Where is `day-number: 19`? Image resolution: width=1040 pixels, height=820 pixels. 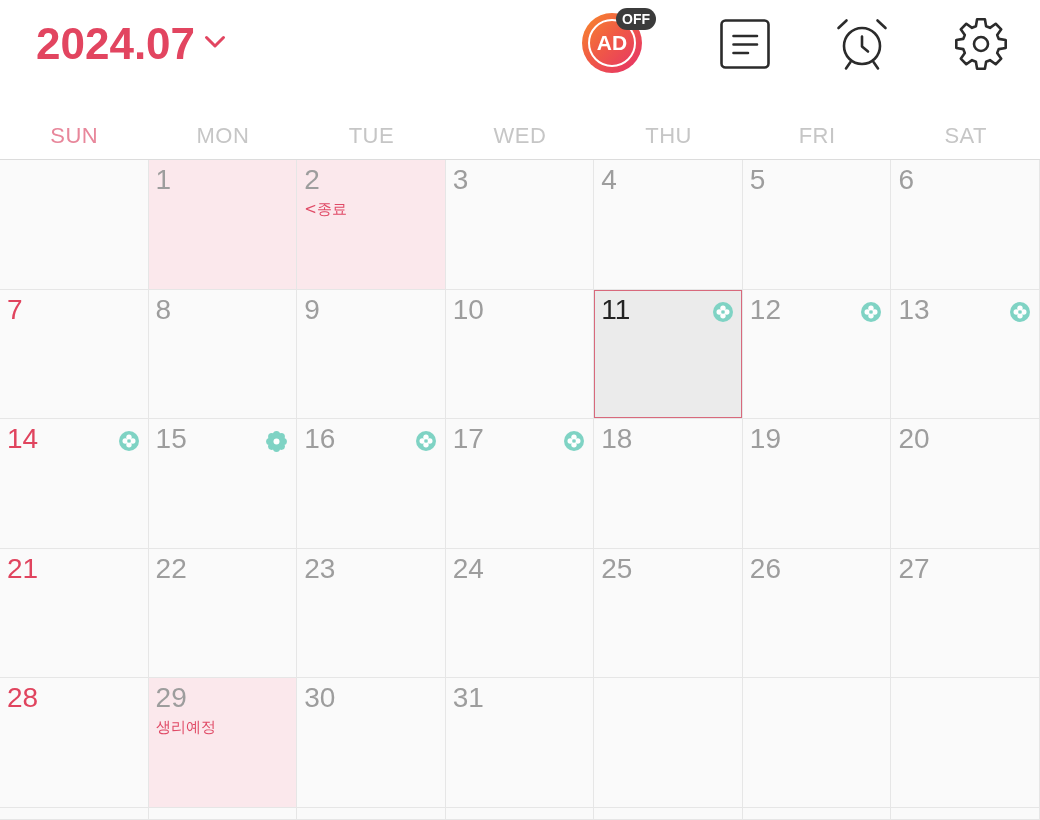 day-number: 19 is located at coordinates (765, 439).